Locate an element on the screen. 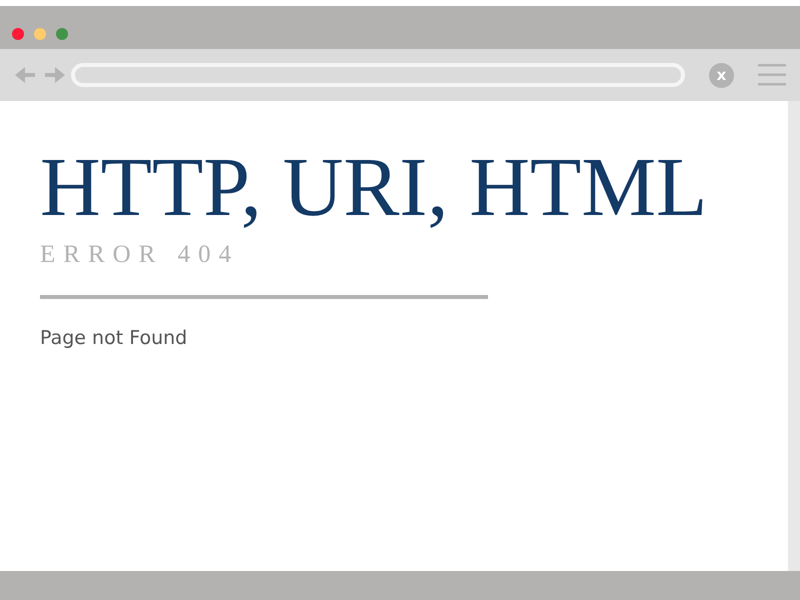  forward-arrow-icon is located at coordinates (56, 75).